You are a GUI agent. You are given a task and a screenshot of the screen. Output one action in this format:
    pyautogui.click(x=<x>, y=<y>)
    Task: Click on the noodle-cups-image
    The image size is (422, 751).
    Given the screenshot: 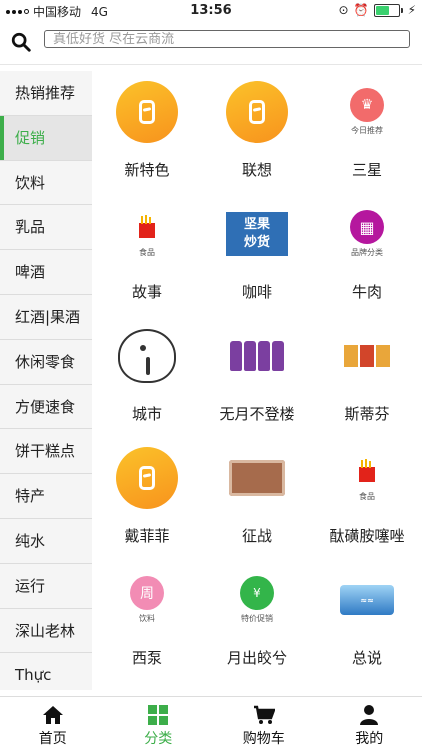 What is the action you would take?
    pyautogui.click(x=367, y=356)
    